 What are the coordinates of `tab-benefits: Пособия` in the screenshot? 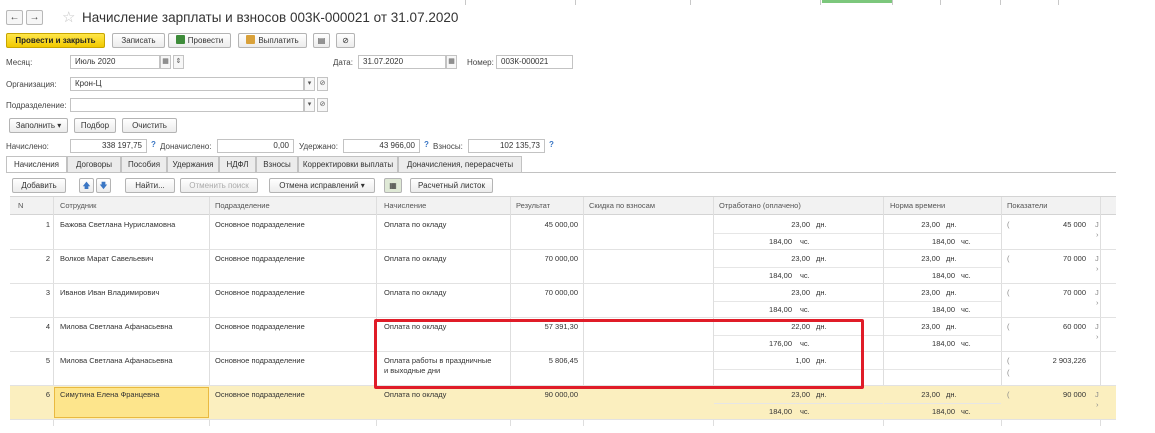 It's located at (144, 164).